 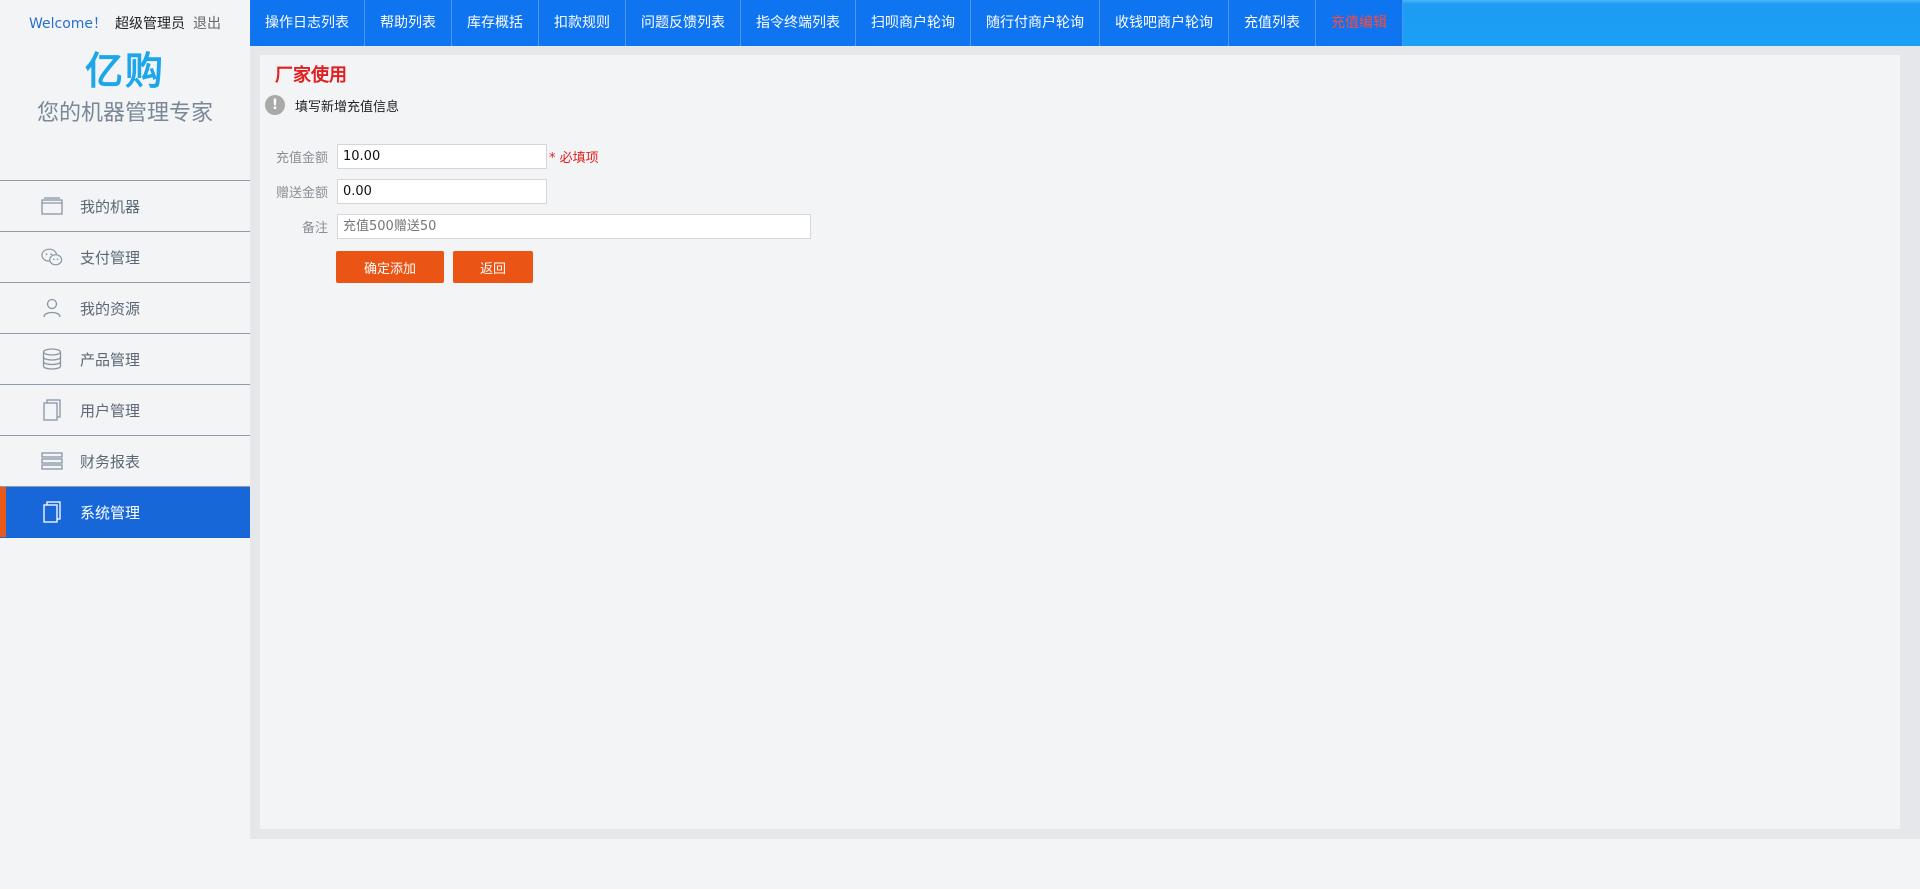 What do you see at coordinates (347, 107) in the screenshot?
I see `hint-text: 填写新增充值信息` at bounding box center [347, 107].